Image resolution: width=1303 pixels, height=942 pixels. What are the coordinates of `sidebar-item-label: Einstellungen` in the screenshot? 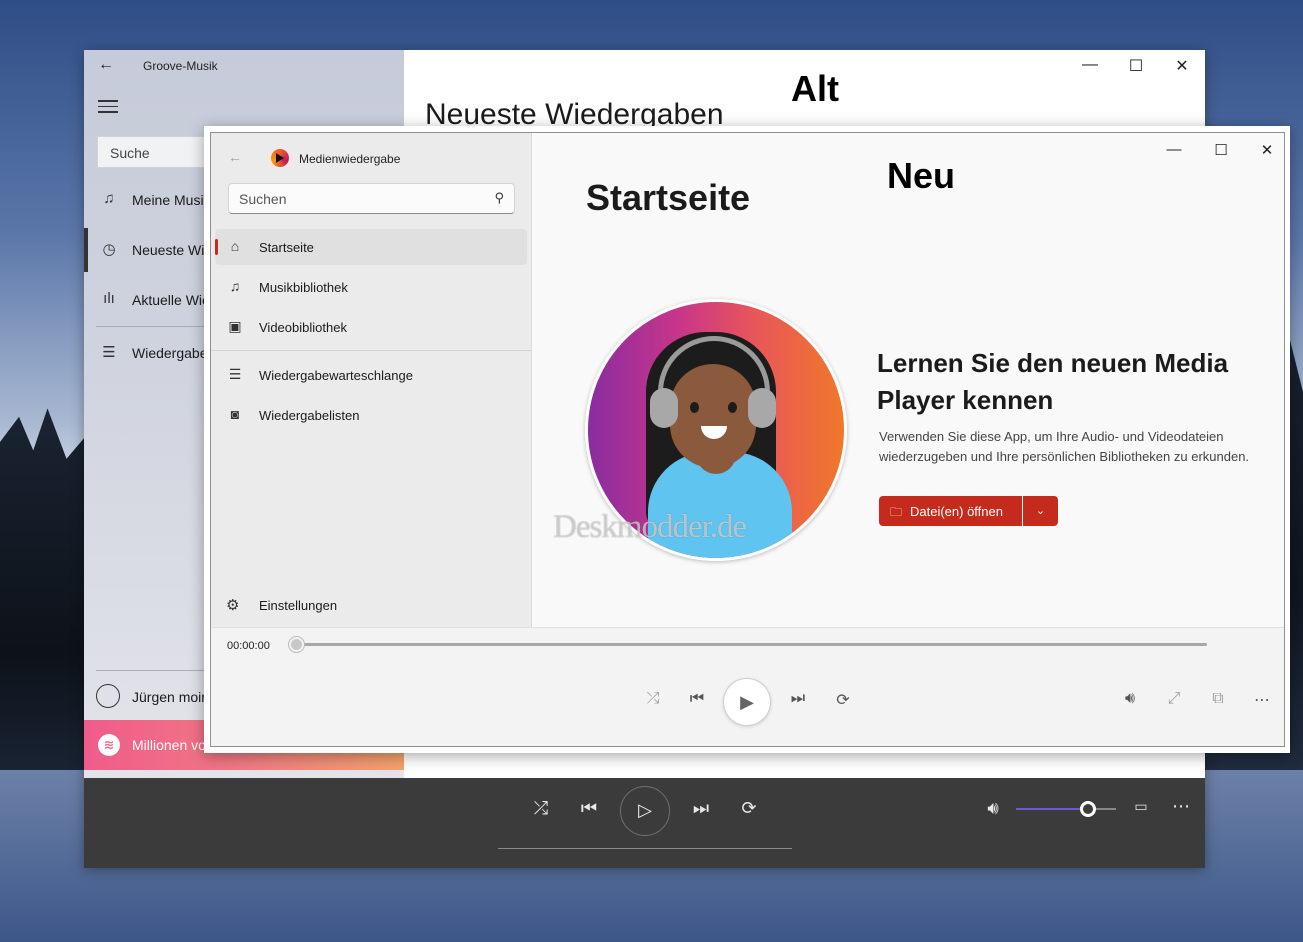 It's located at (298, 605).